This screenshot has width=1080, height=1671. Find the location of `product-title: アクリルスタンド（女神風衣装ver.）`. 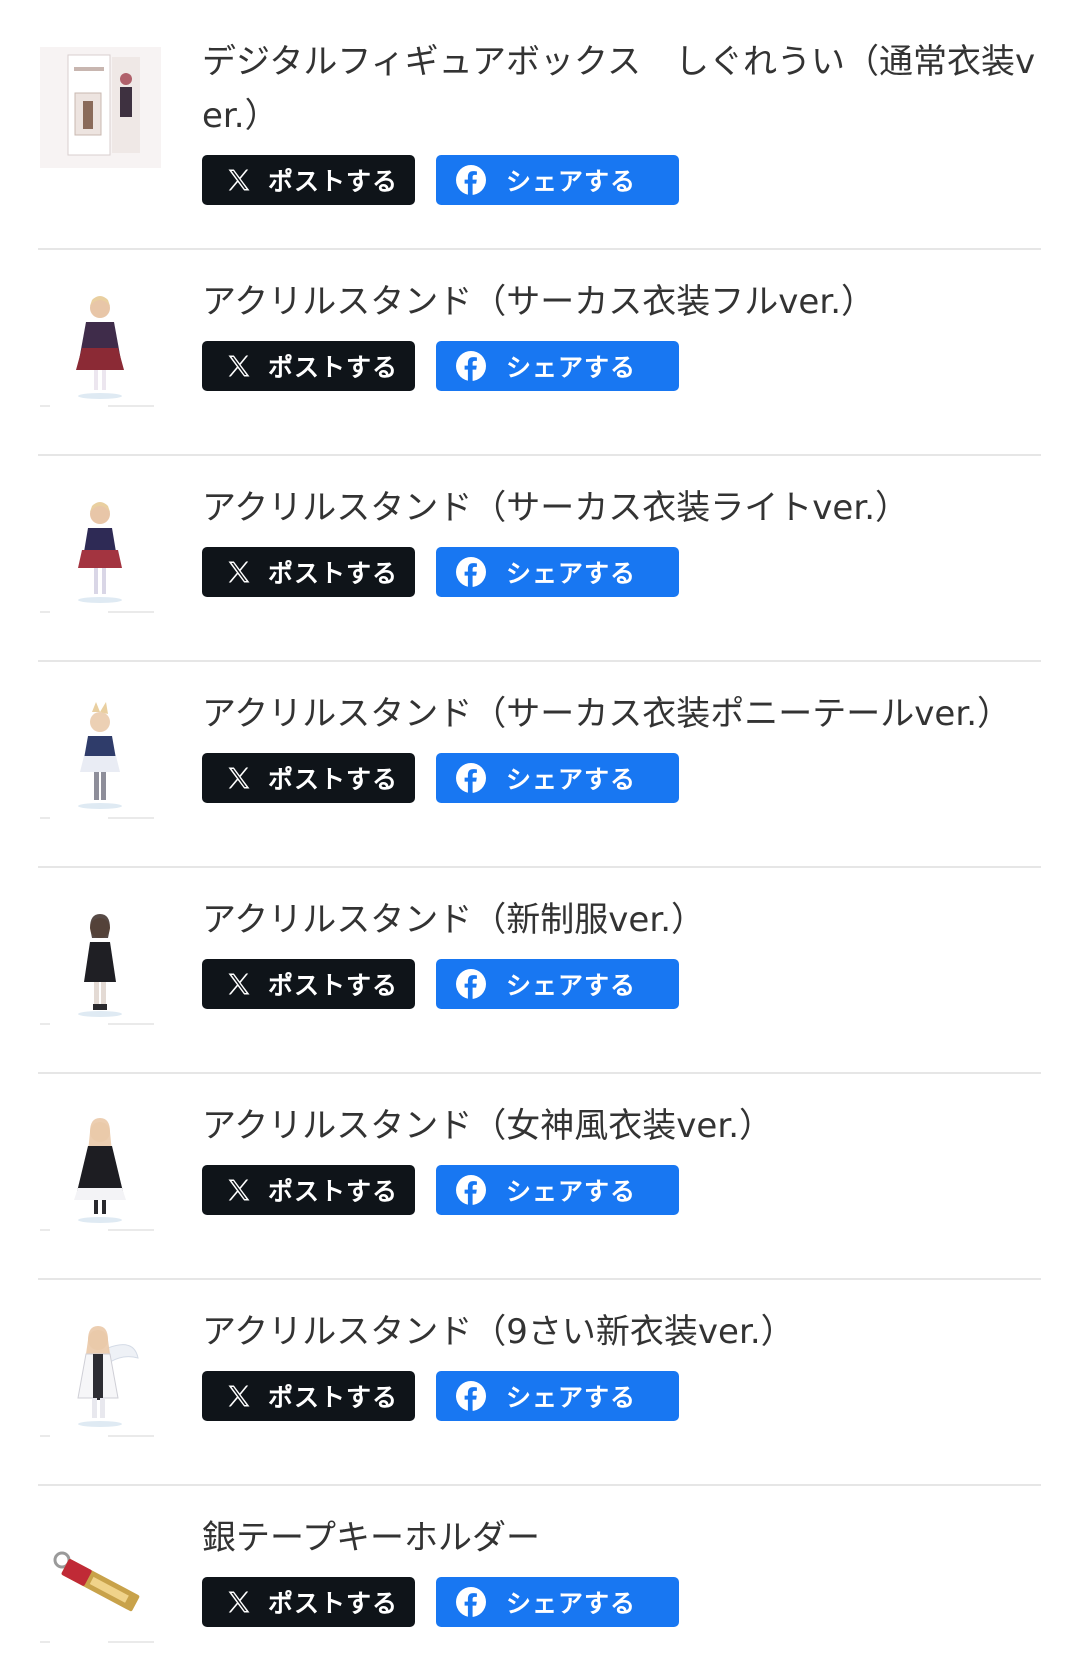

product-title: アクリルスタンド（女神風衣装ver.） is located at coordinates (488, 1126).